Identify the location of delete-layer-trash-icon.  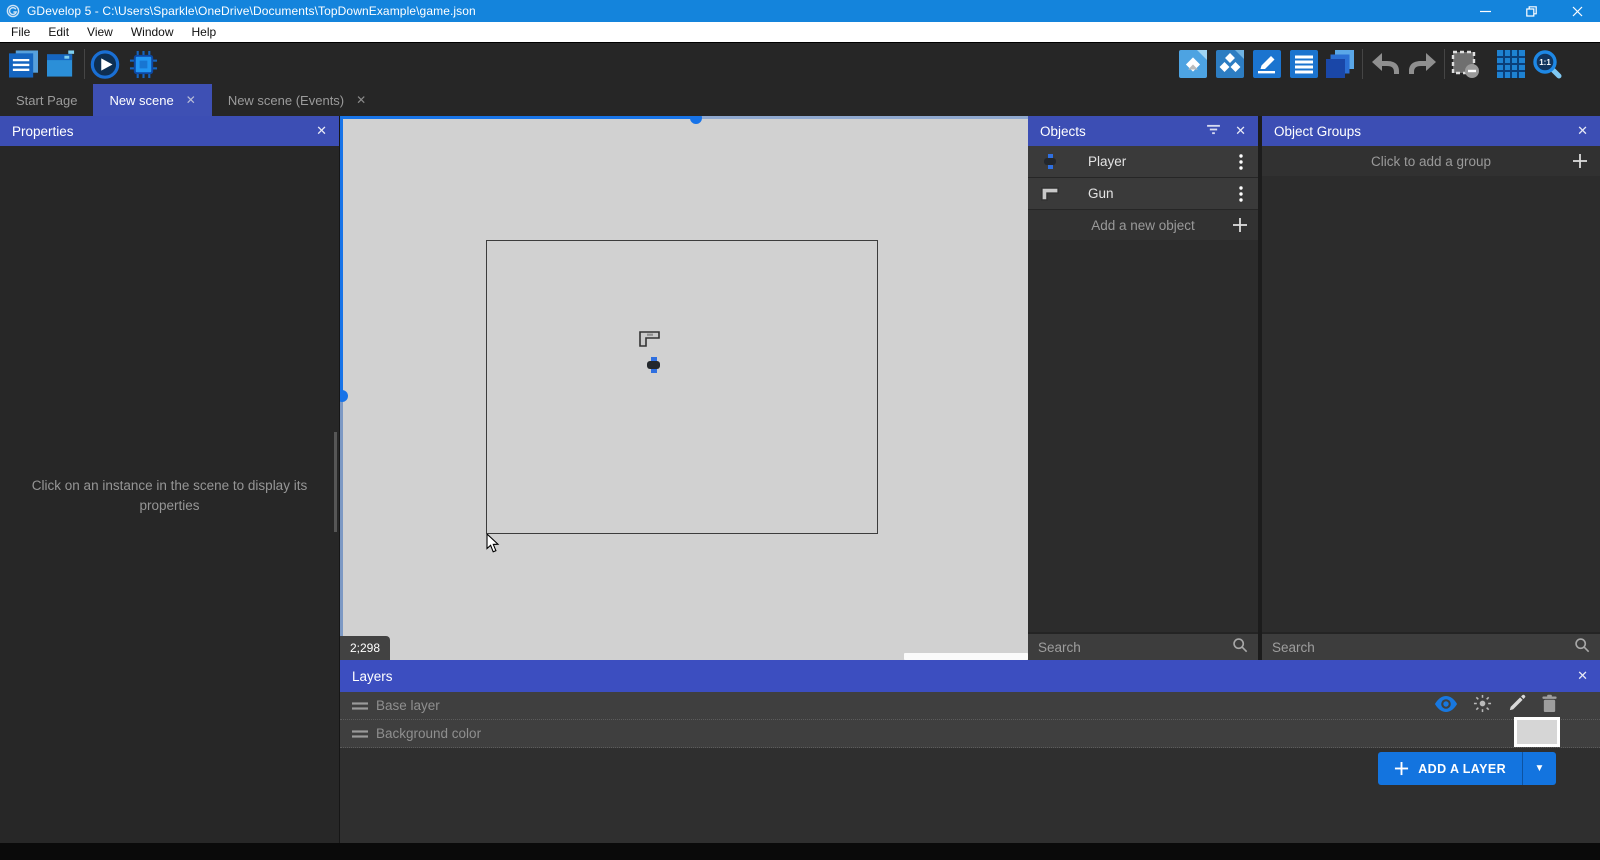
(1549, 706).